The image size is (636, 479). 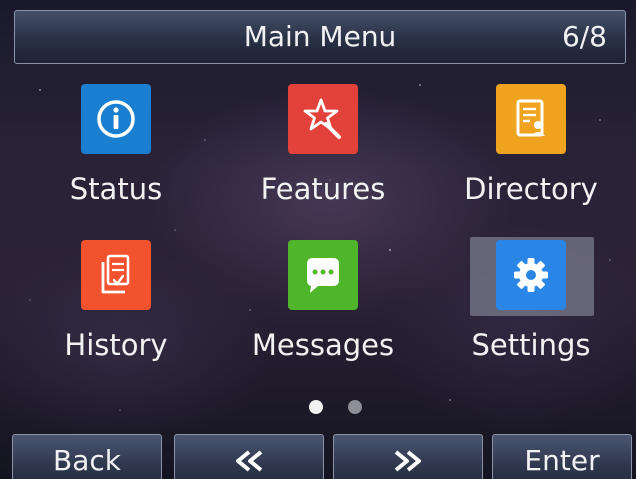 I want to click on back-button: Back, so click(x=87, y=456).